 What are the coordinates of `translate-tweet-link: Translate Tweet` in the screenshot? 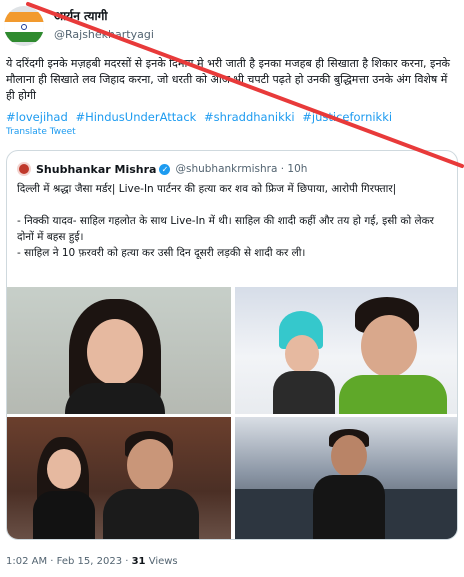 It's located at (41, 132).